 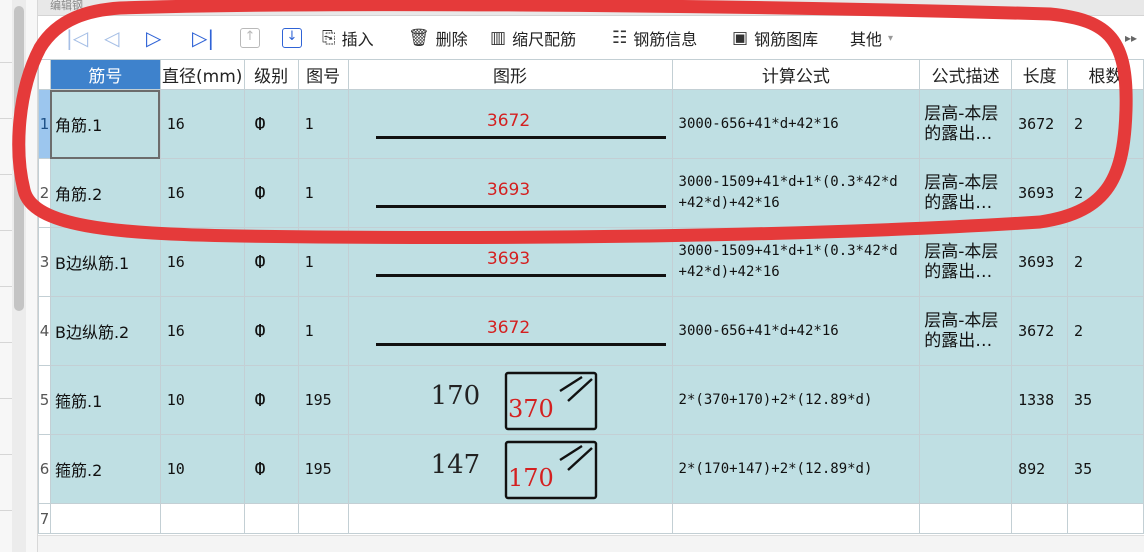 What do you see at coordinates (1105, 74) in the screenshot?
I see `column-header-count: 根数` at bounding box center [1105, 74].